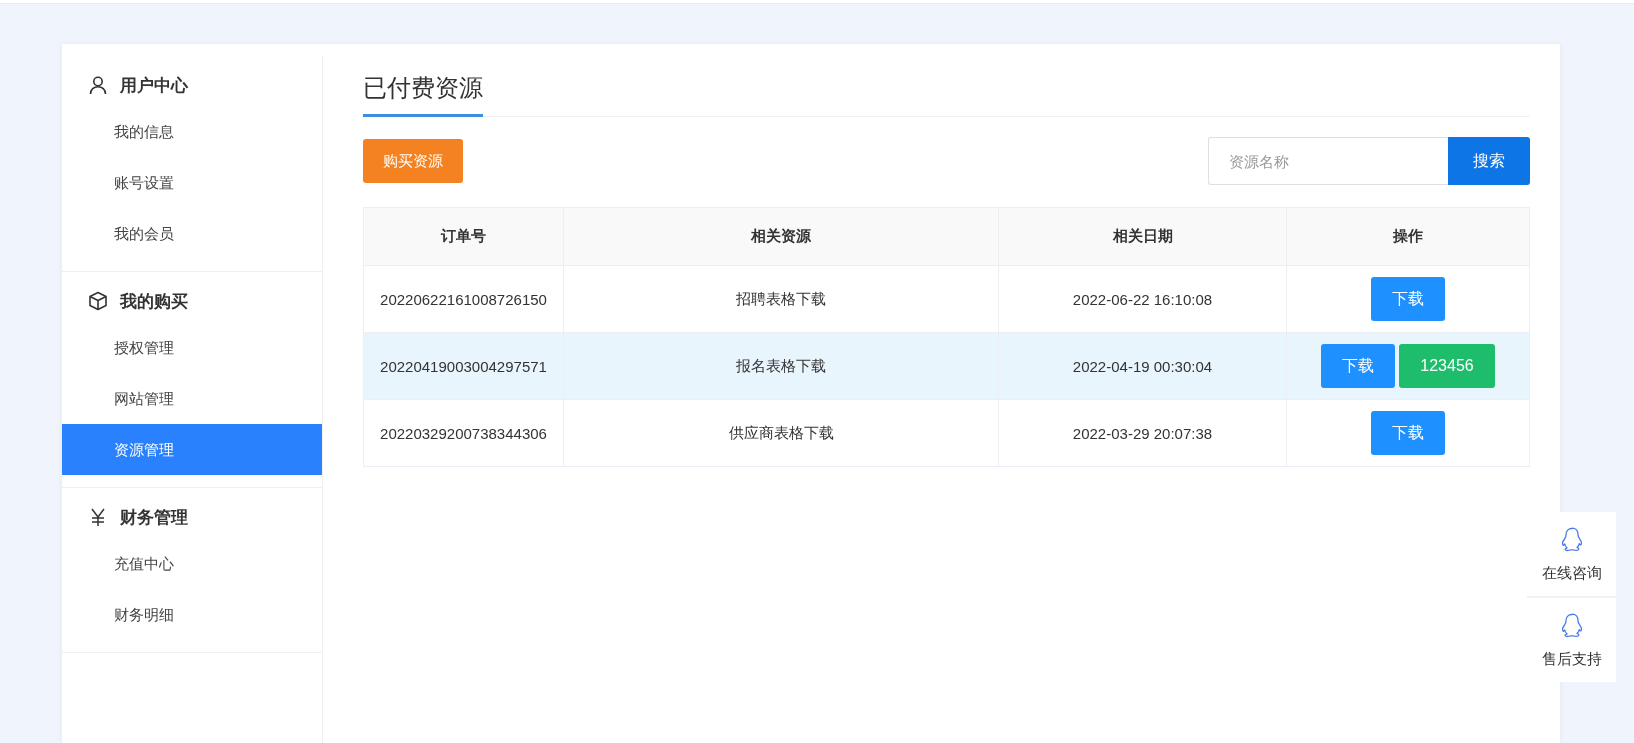 The height and width of the screenshot is (743, 1634). I want to click on sidebar-group-title: 用户中心, so click(154, 85).